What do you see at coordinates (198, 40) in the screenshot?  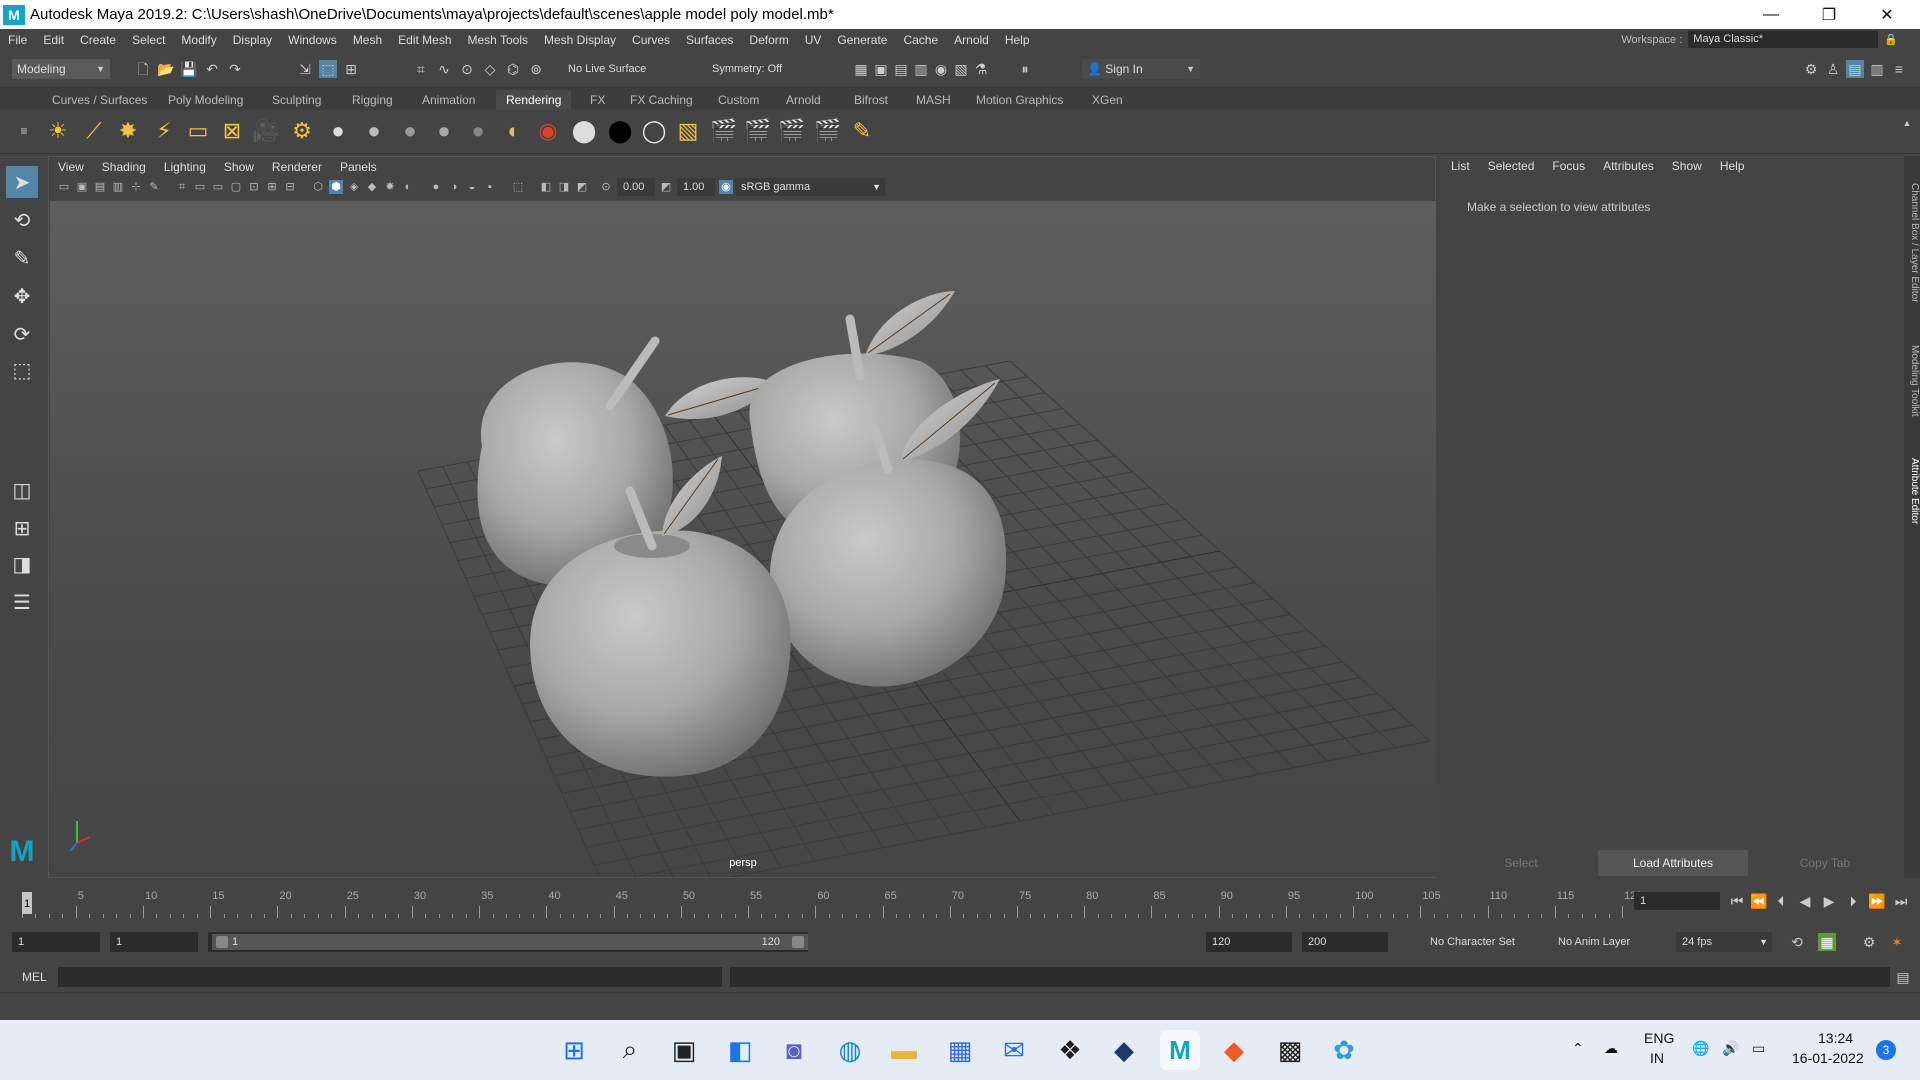 I see `menu-modify: Modify` at bounding box center [198, 40].